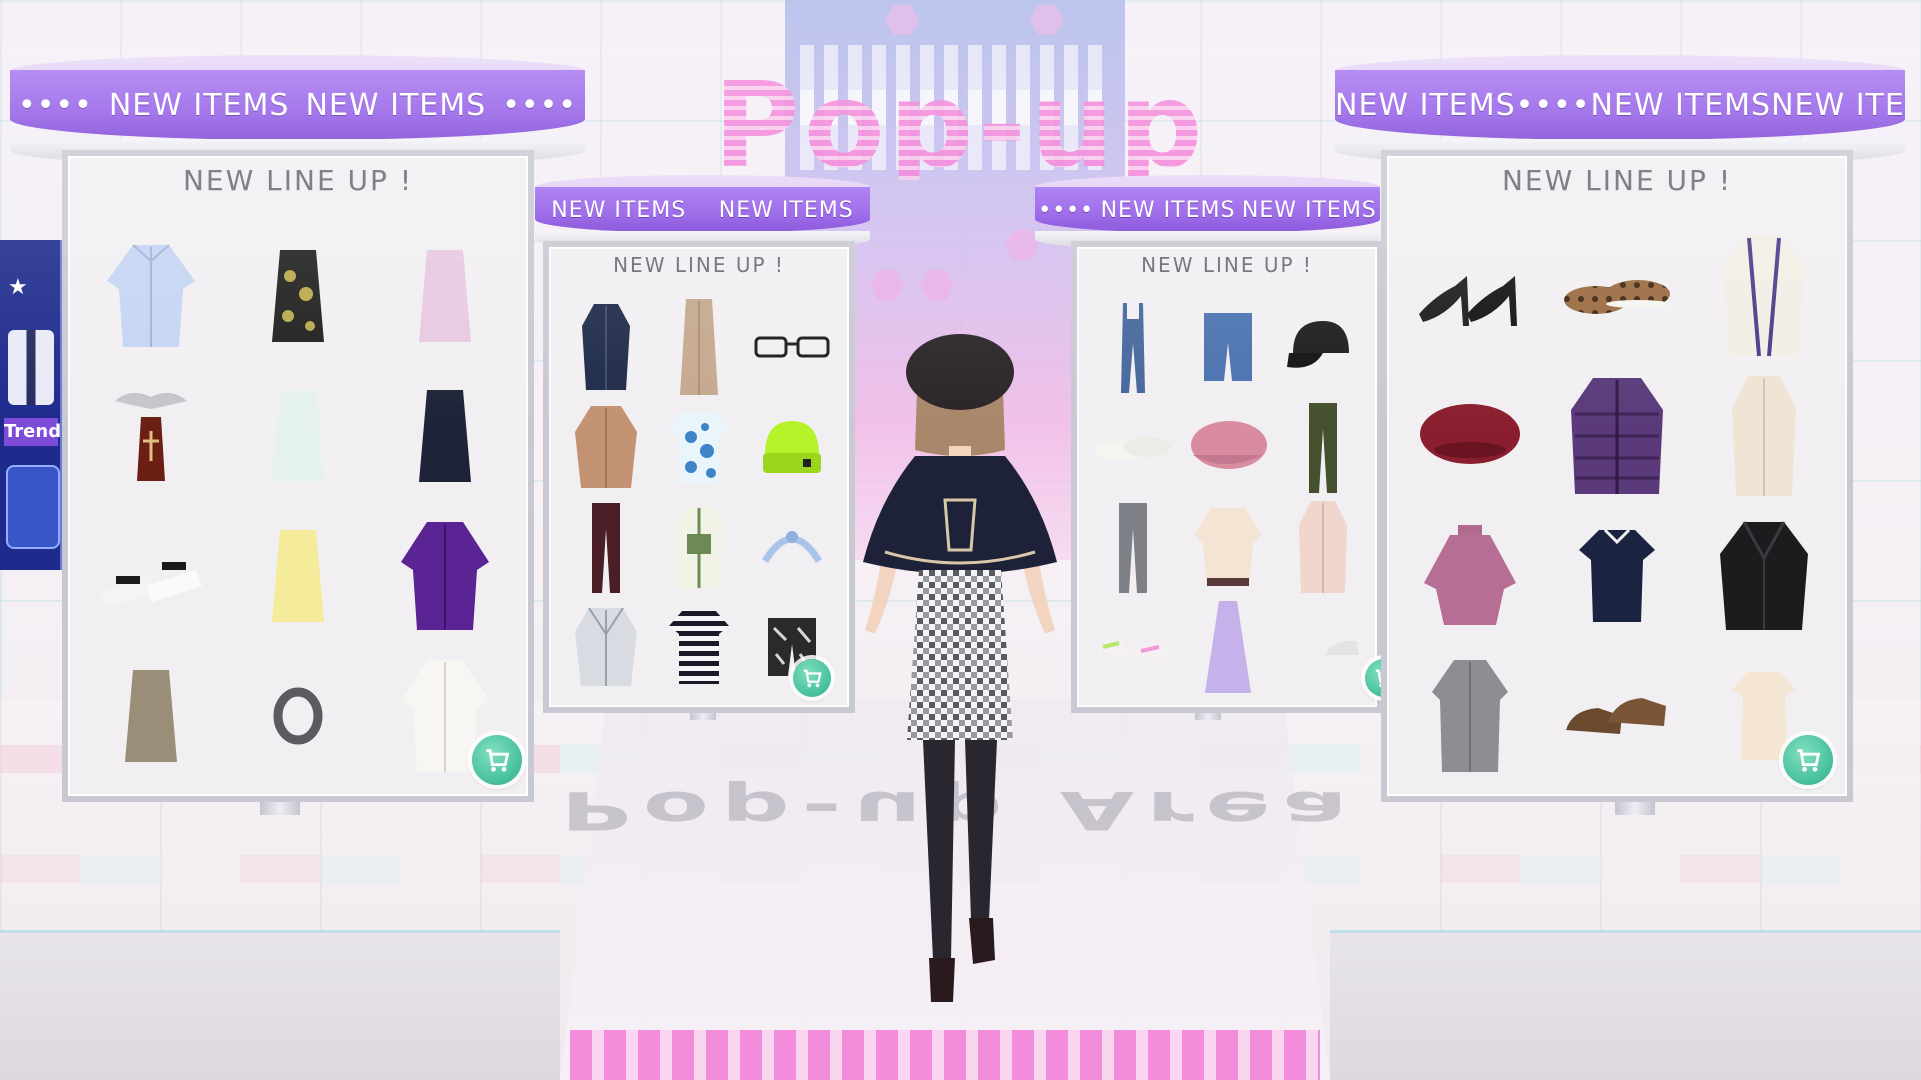 The image size is (1921, 1080). Describe the element at coordinates (1470, 716) in the screenshot. I see `grey-shirt-item` at that location.